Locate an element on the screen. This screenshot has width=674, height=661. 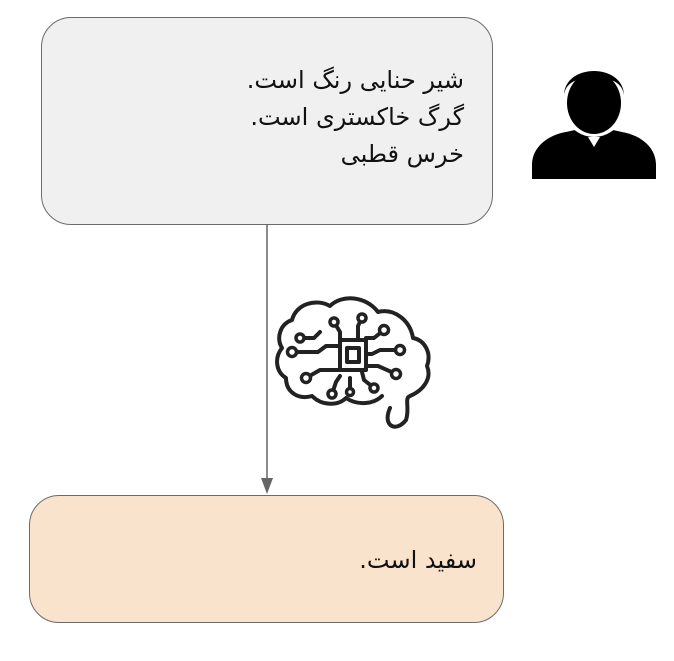
output-text: سفید است. is located at coordinates (418, 560).